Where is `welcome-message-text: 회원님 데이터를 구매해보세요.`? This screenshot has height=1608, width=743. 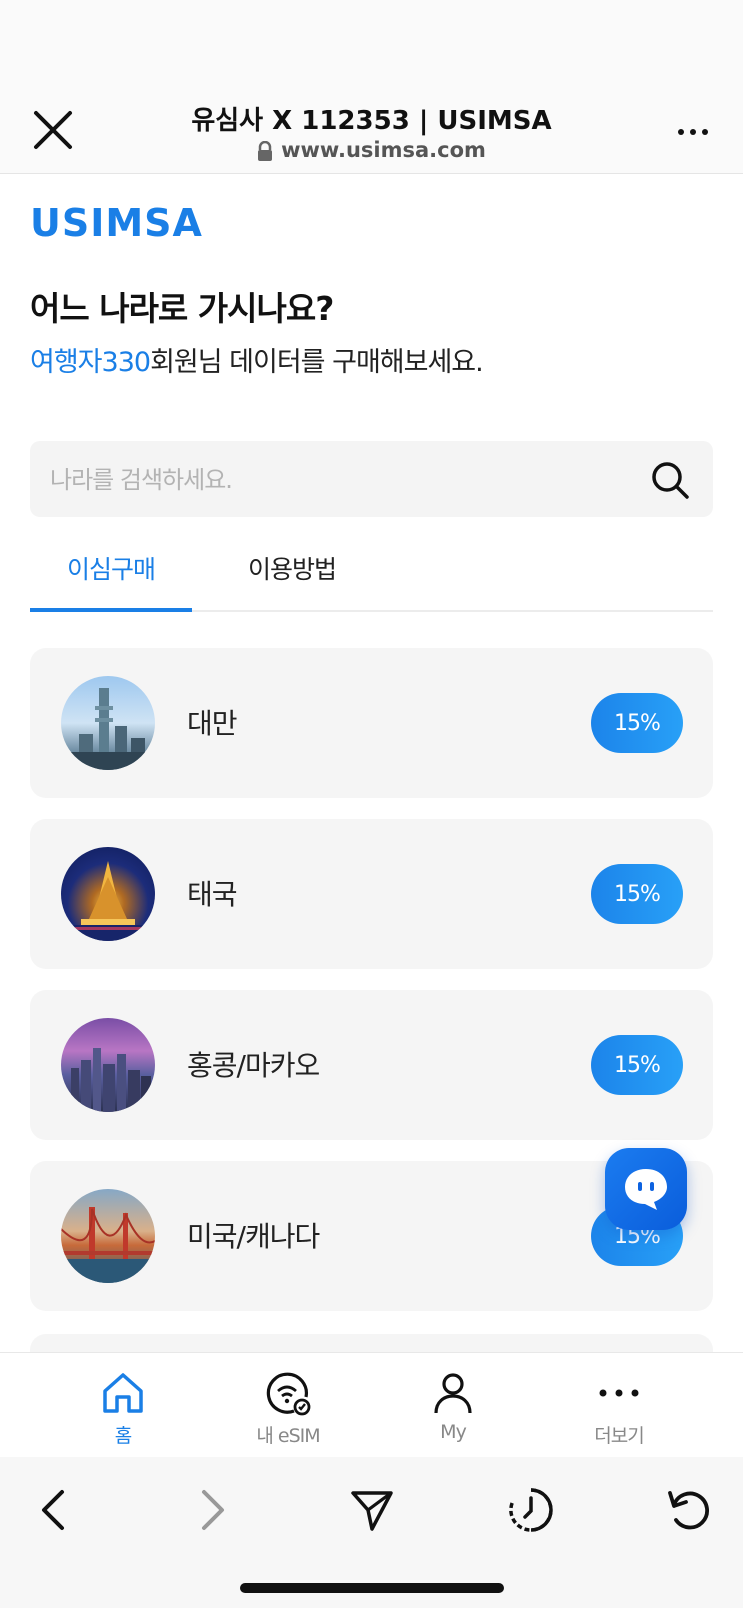 welcome-message-text: 회원님 데이터를 구매해보세요. is located at coordinates (317, 362).